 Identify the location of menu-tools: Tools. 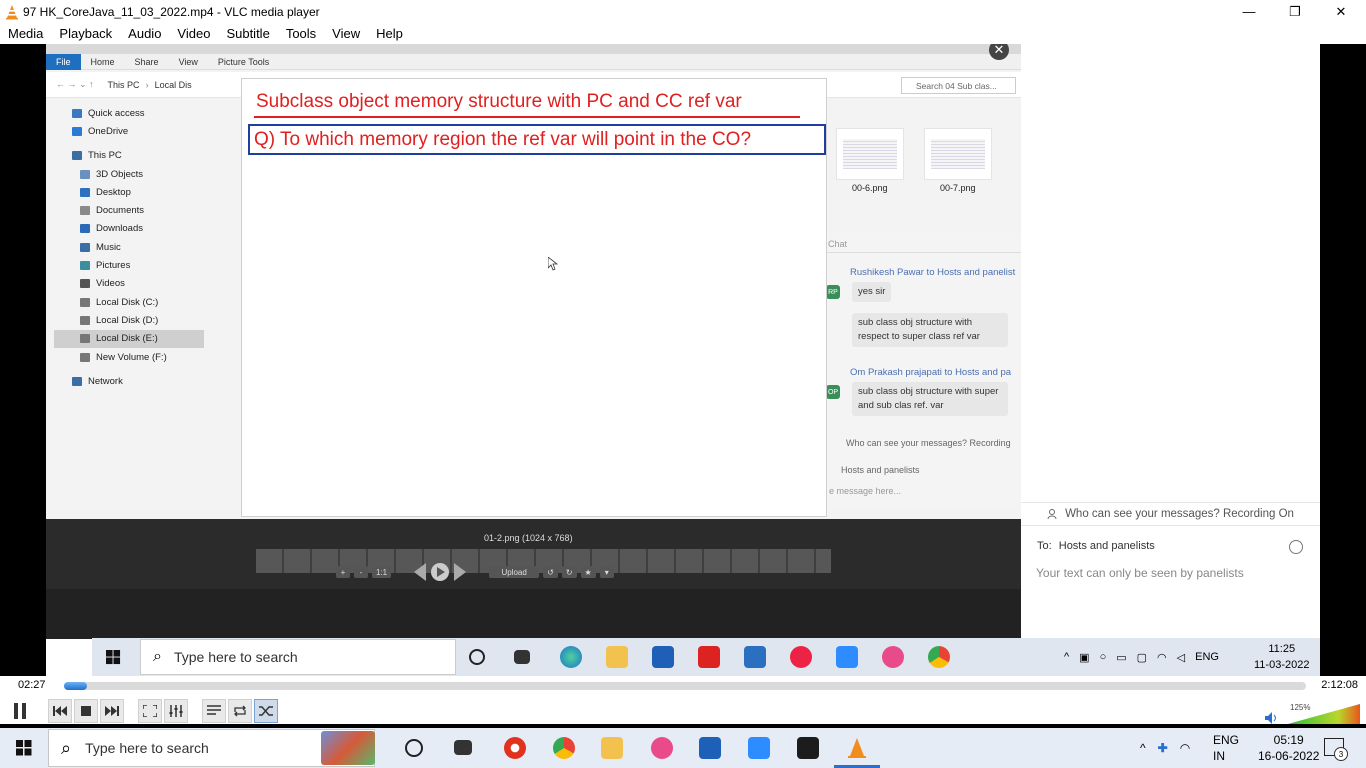
(301, 33).